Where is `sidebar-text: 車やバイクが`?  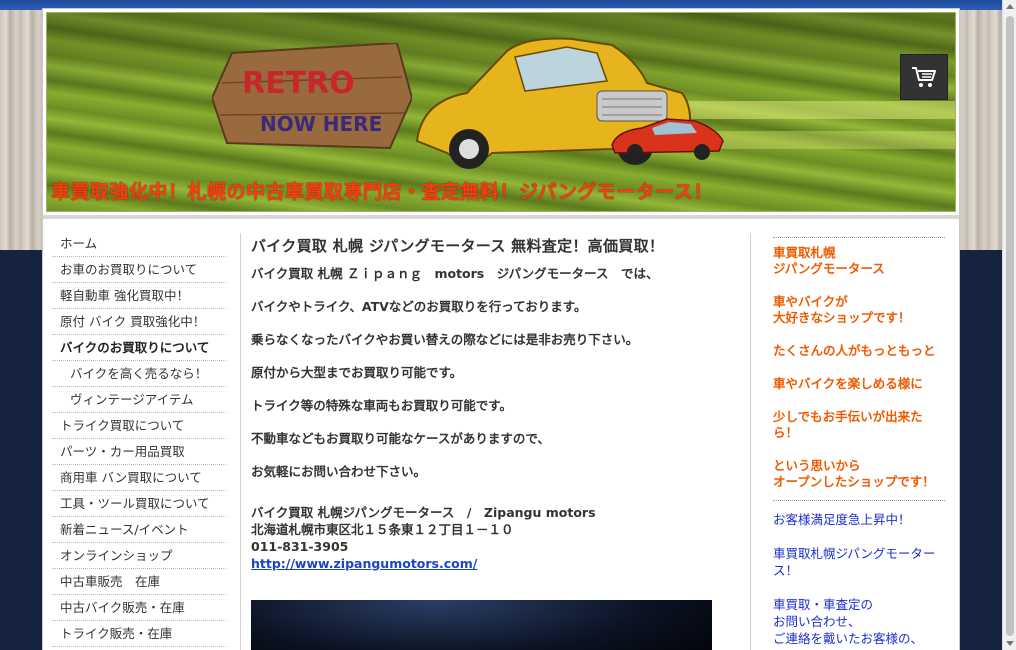 sidebar-text: 車やバイクが is located at coordinates (810, 301).